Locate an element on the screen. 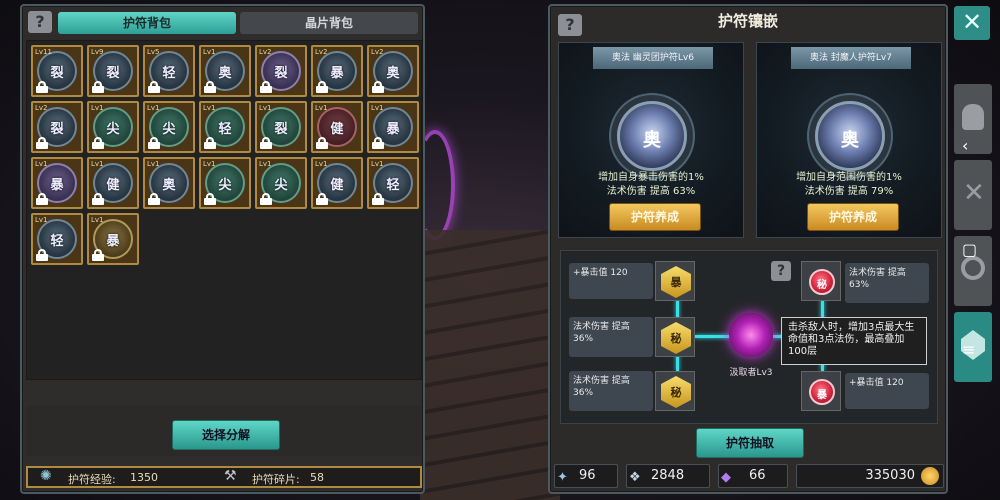  side-tab-weapons: ✕ is located at coordinates (973, 195).